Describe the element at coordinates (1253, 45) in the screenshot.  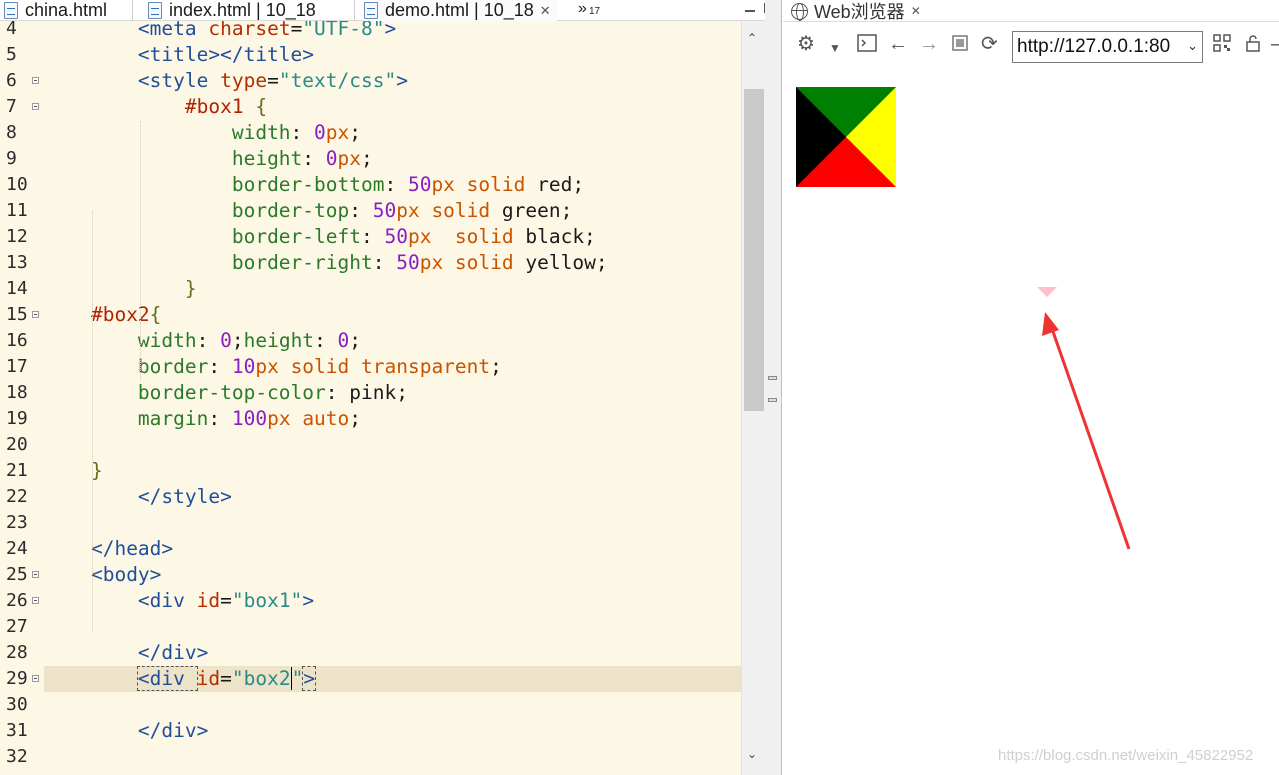
I see `lock-icon` at that location.